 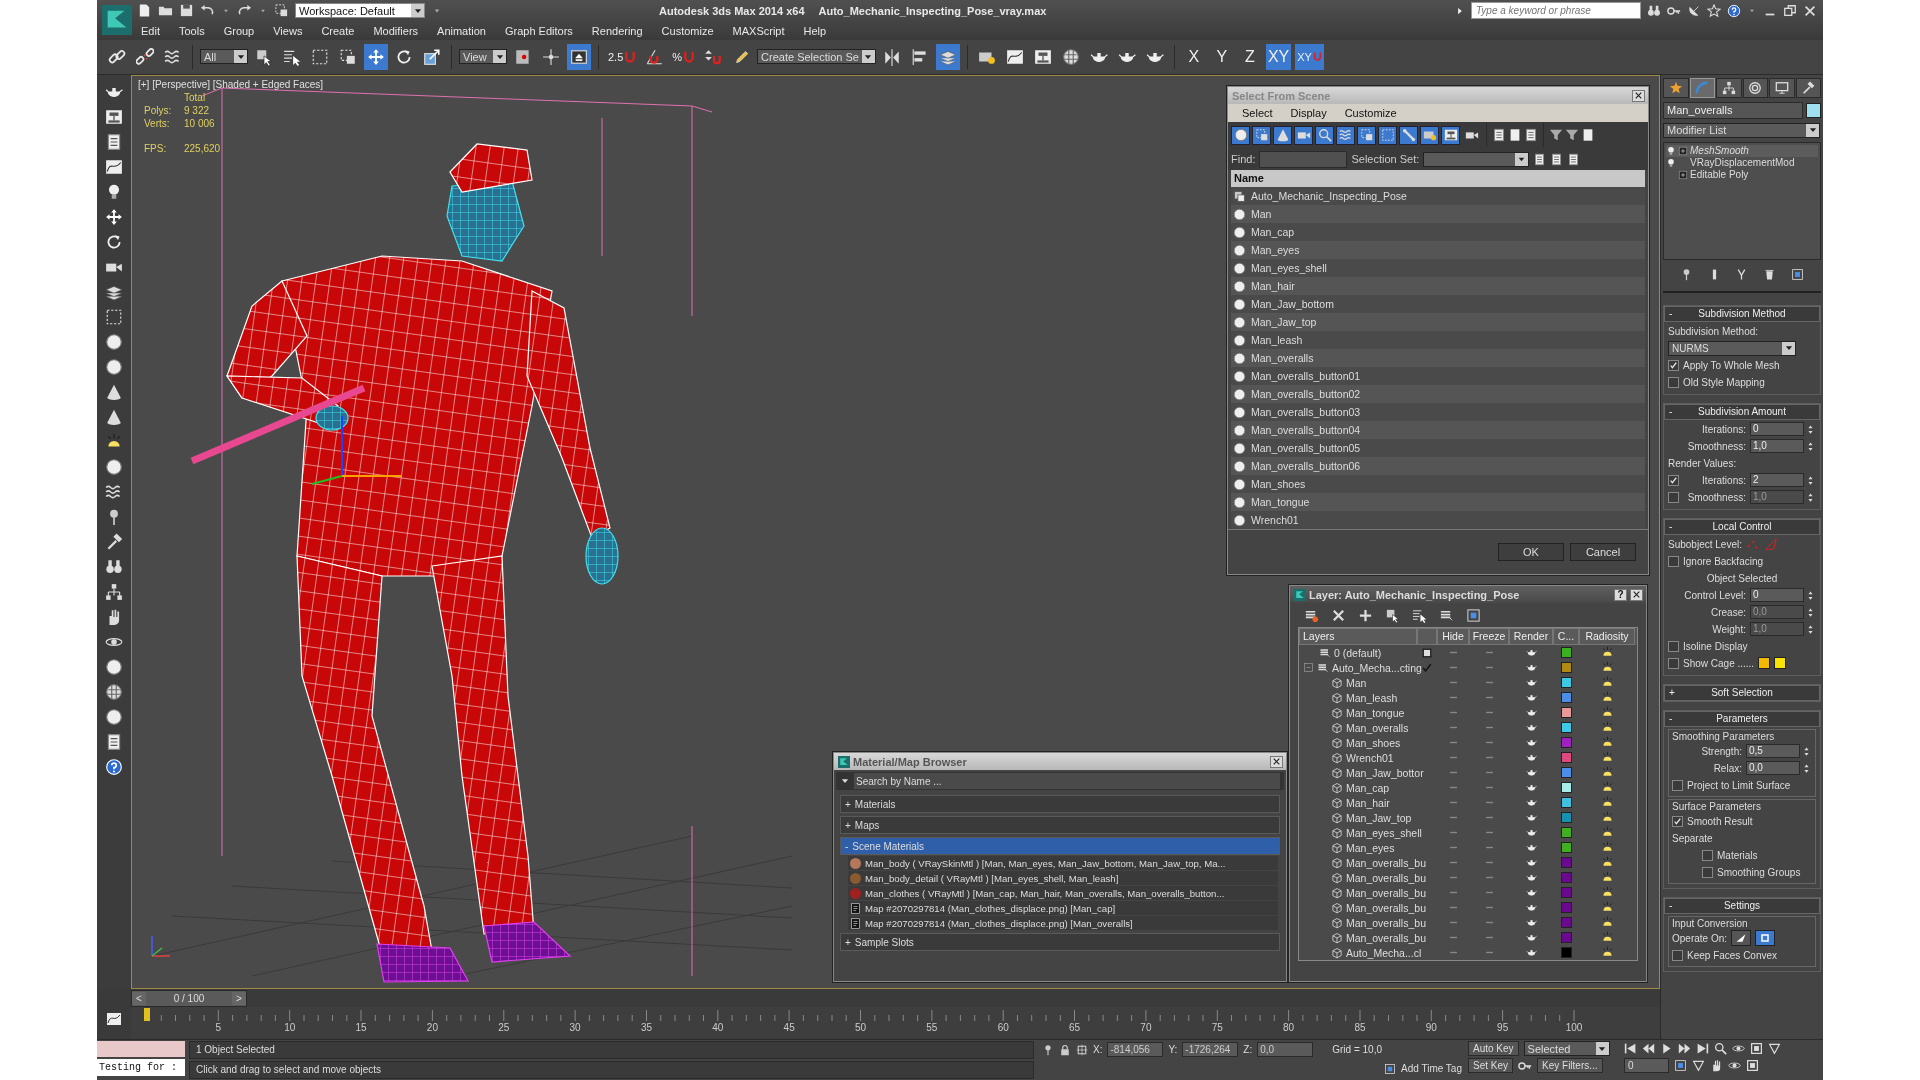 What do you see at coordinates (1370, 757) in the screenshot?
I see `object-name: Wrench01` at bounding box center [1370, 757].